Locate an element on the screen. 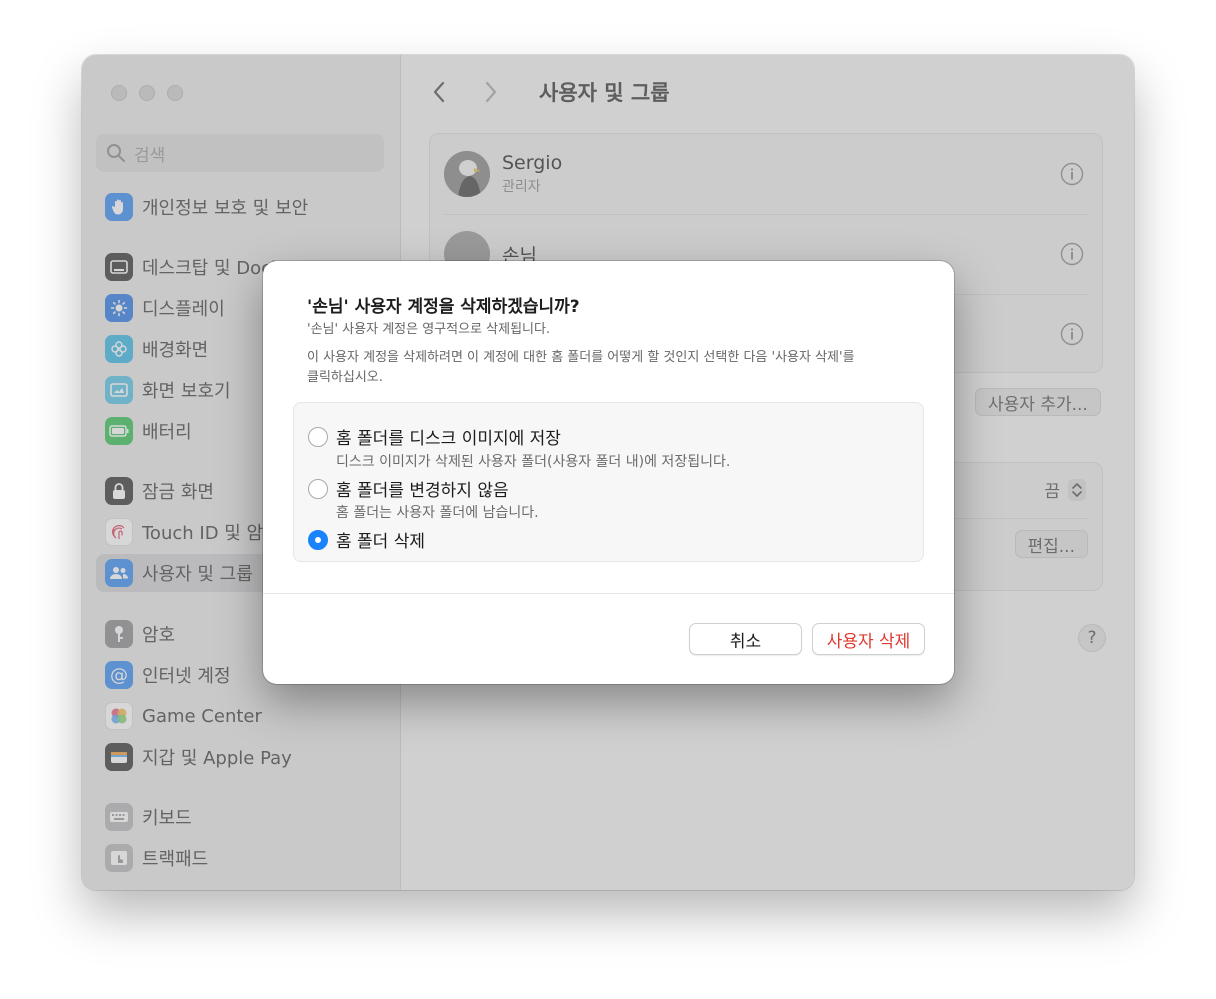  dialog-divider is located at coordinates (608, 593).